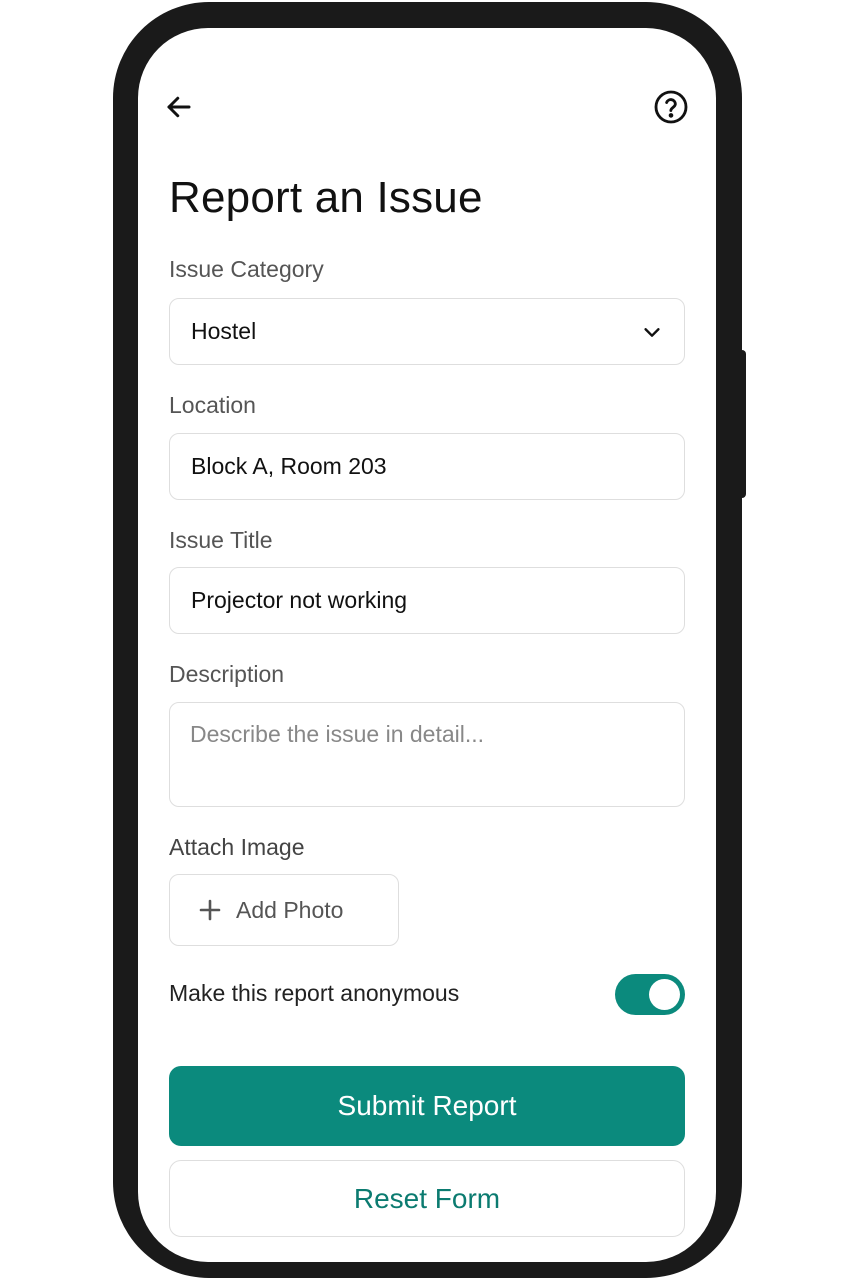  What do you see at coordinates (652, 332) in the screenshot?
I see `chevron-down-icon` at bounding box center [652, 332].